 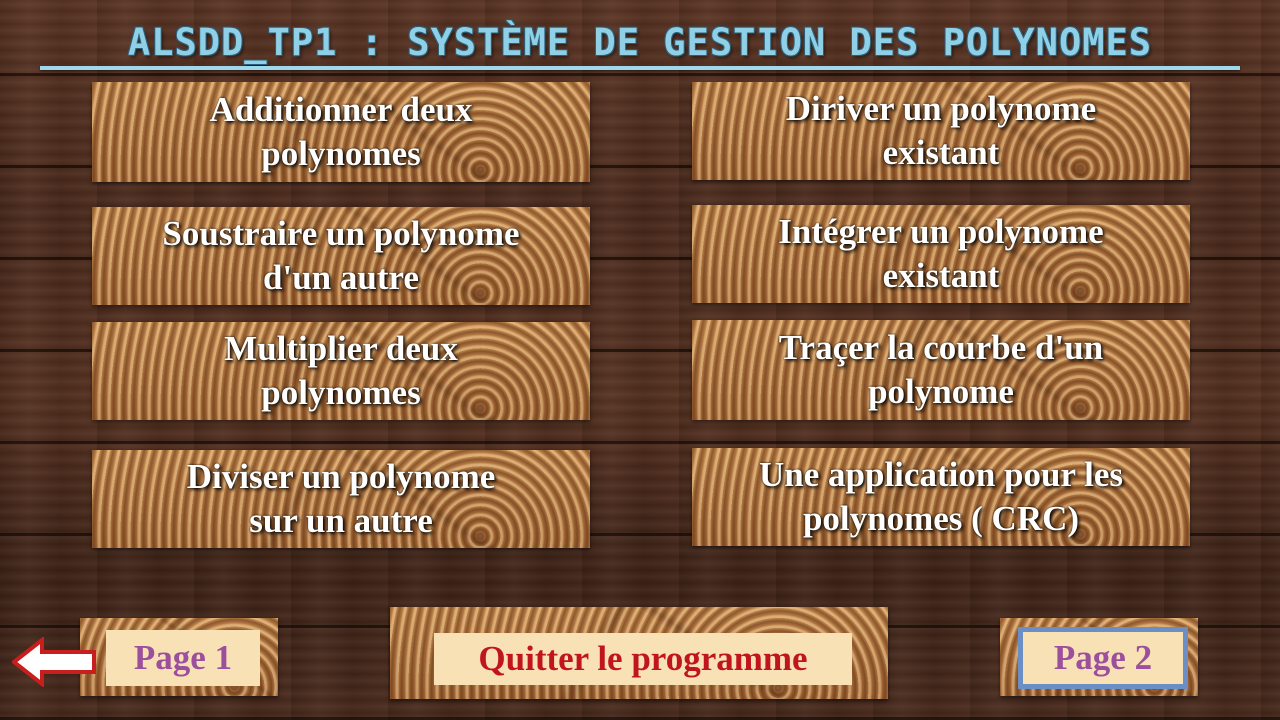 What do you see at coordinates (55, 662) in the screenshot?
I see `left-arrow-icon` at bounding box center [55, 662].